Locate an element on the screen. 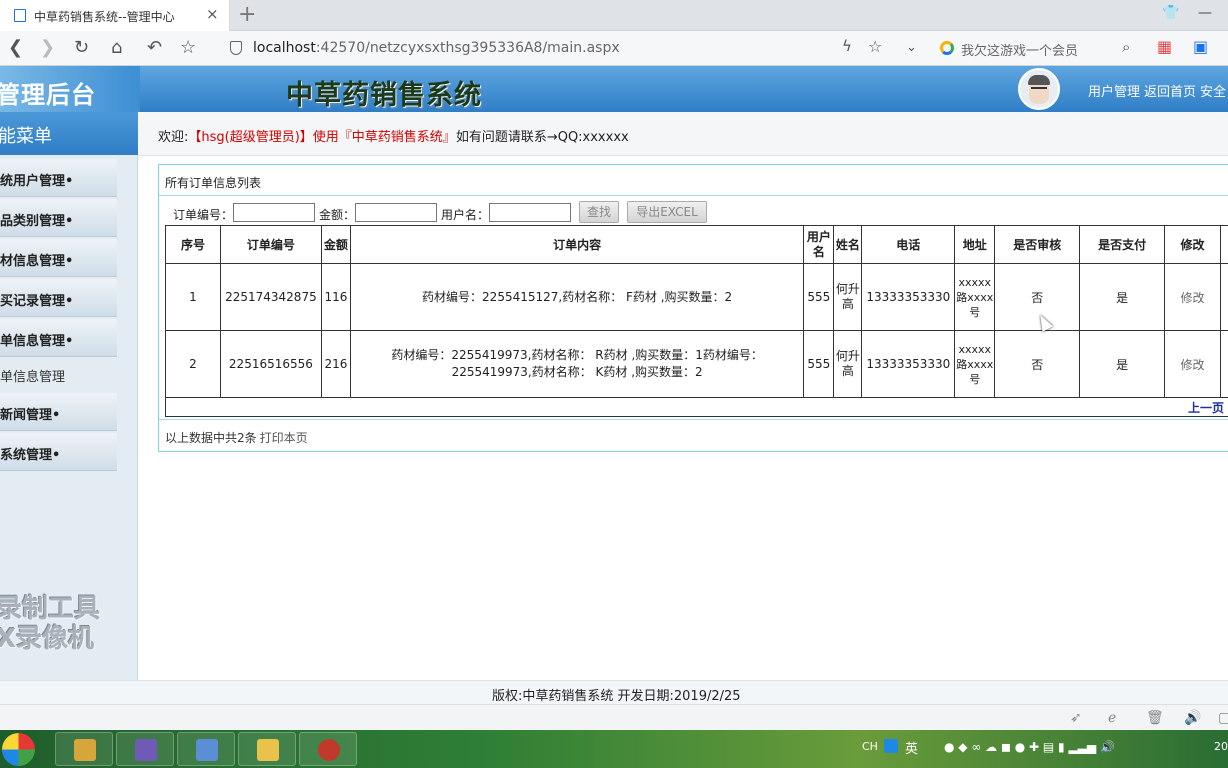 Image resolution: width=1228 pixels, height=768 pixels. pager: 上一页 is located at coordinates (696, 407).